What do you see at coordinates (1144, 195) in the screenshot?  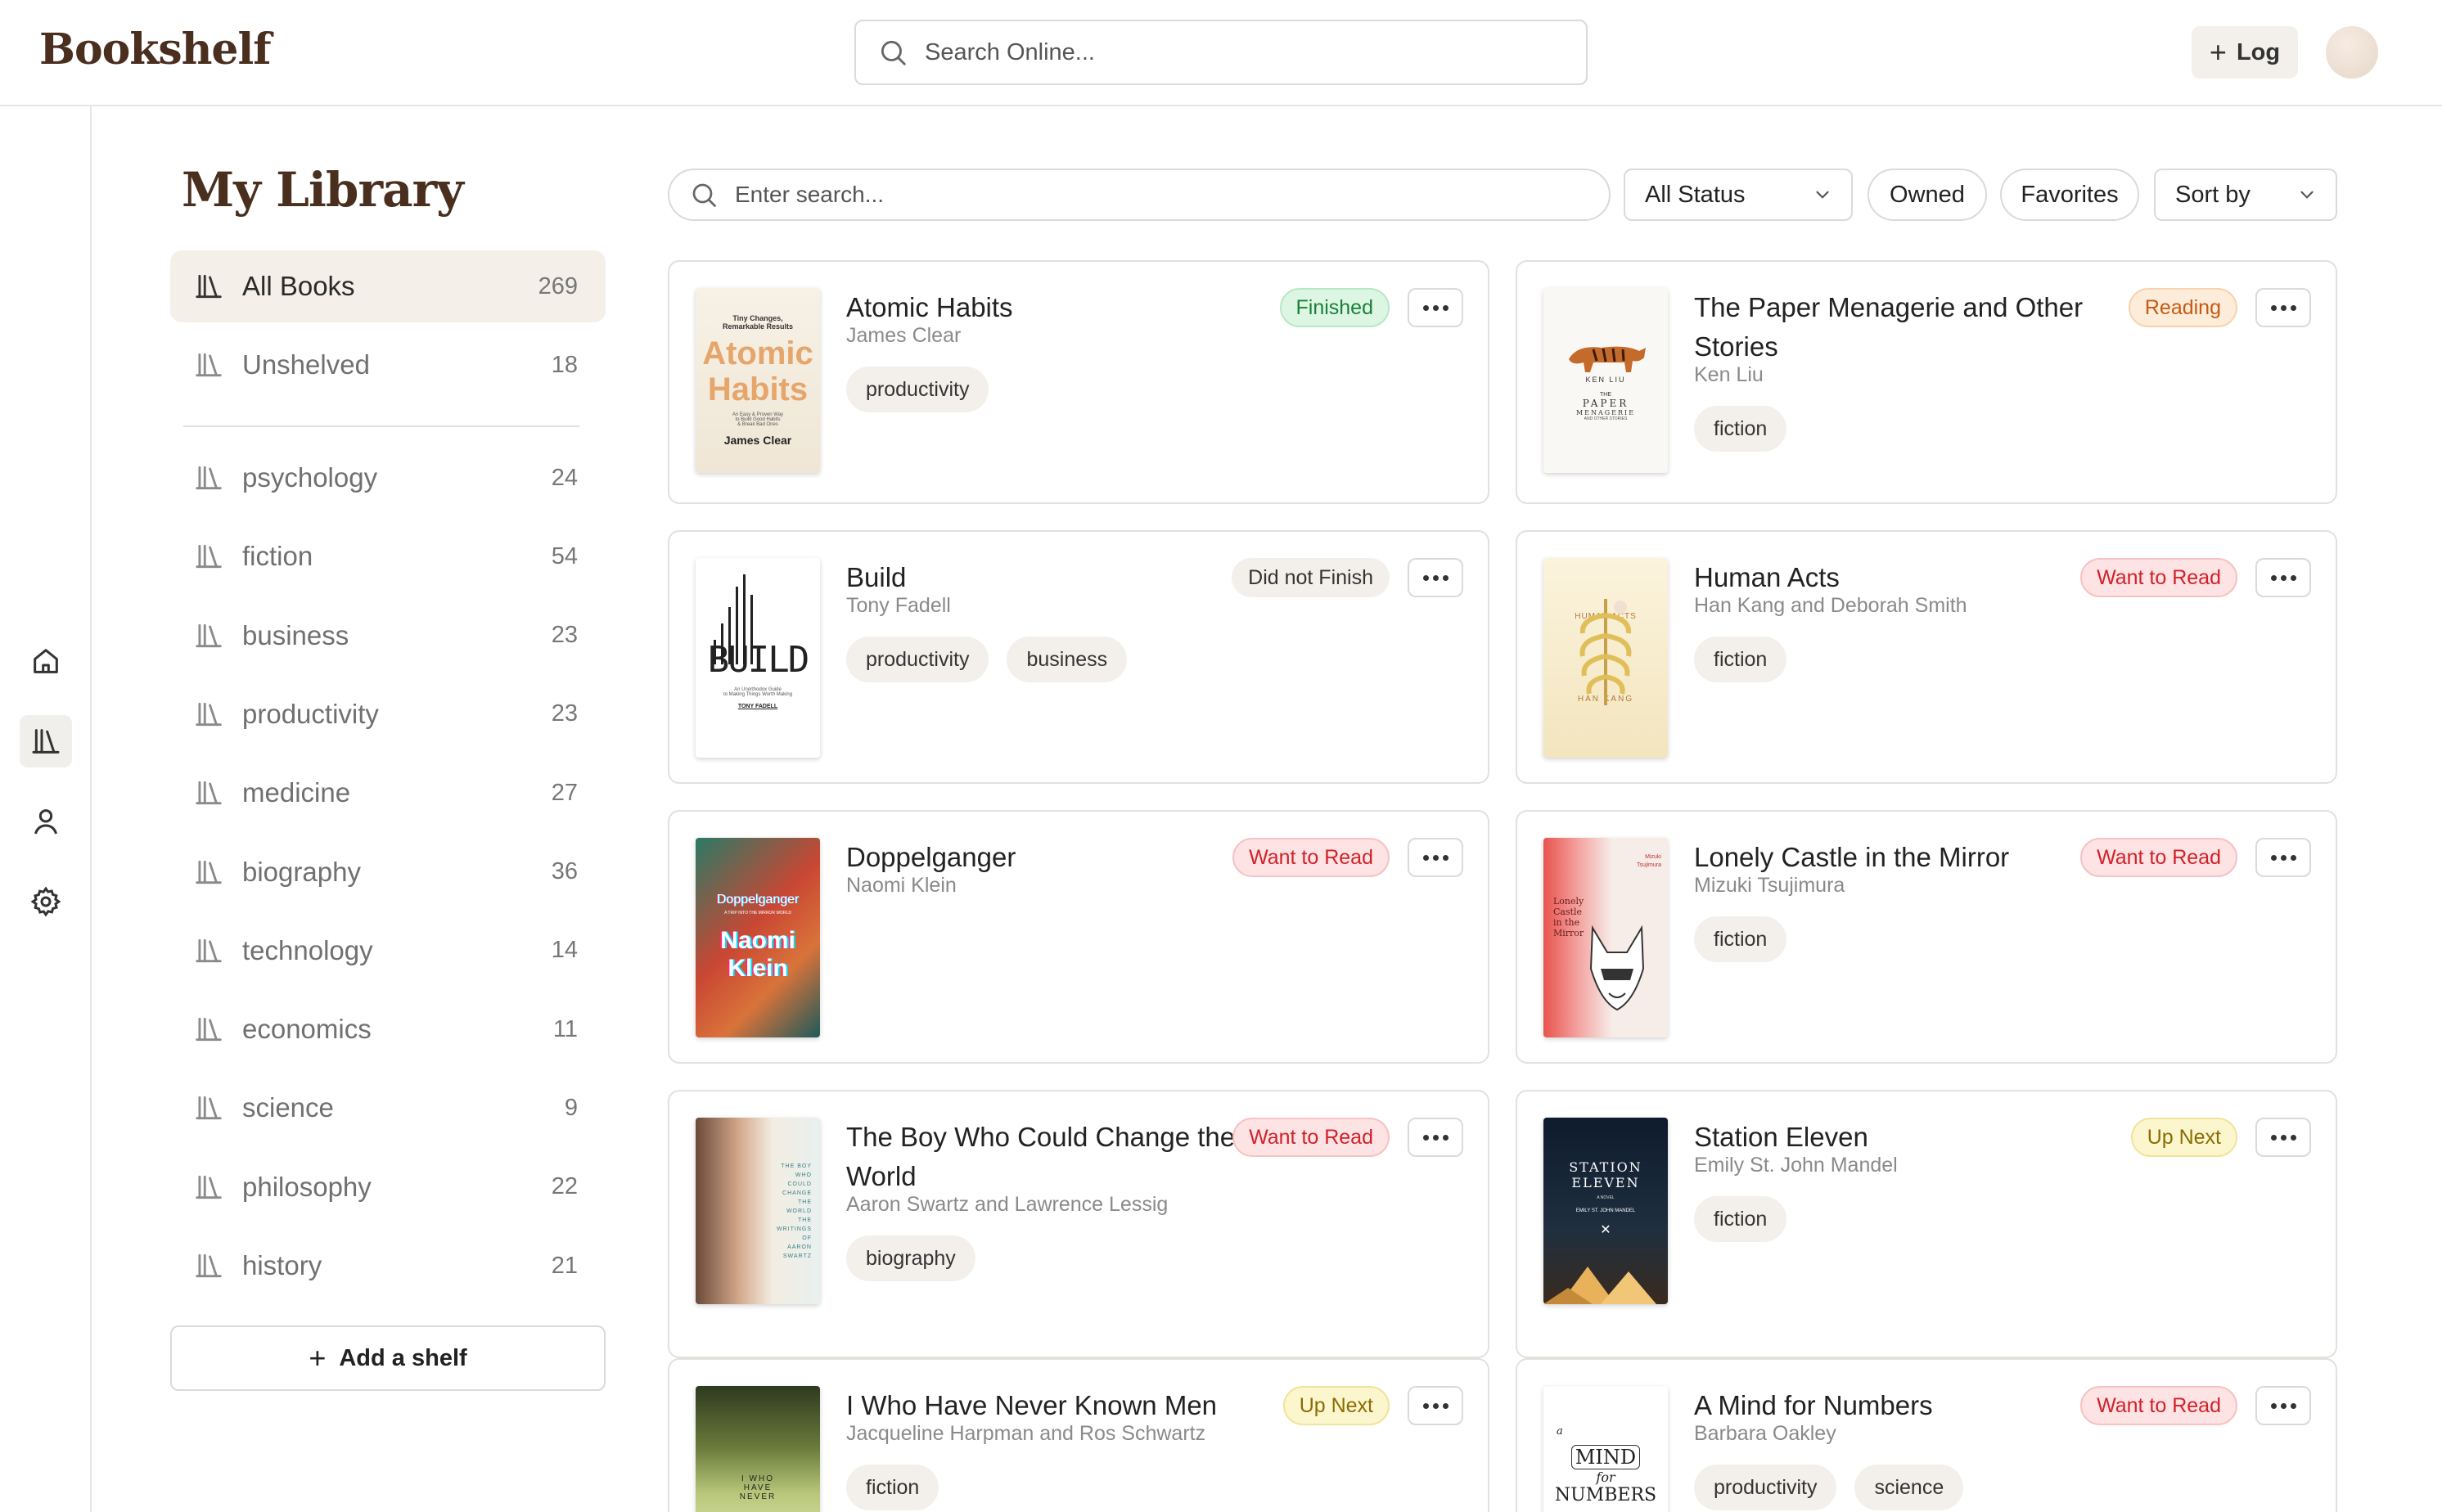 I see `library-search-input` at bounding box center [1144, 195].